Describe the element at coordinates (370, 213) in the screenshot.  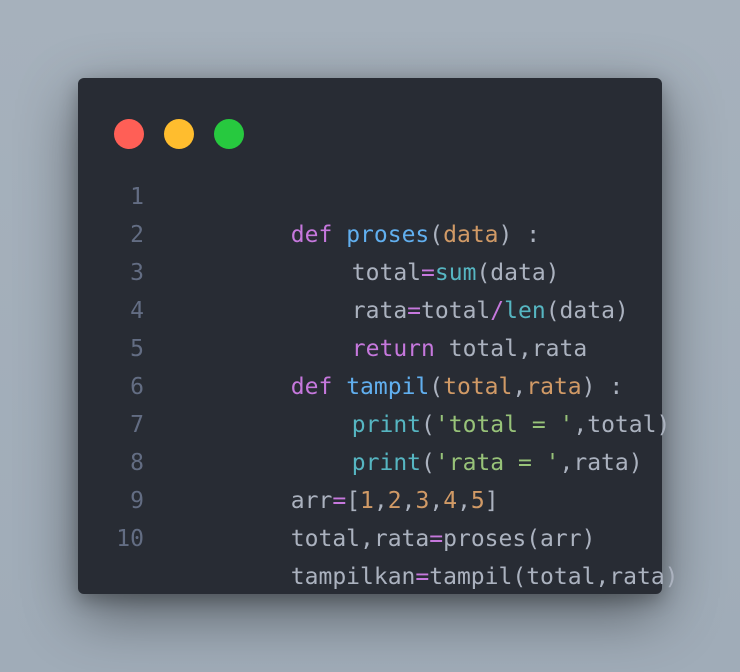
I see `code-line: 1 def proses(data) :` at that location.